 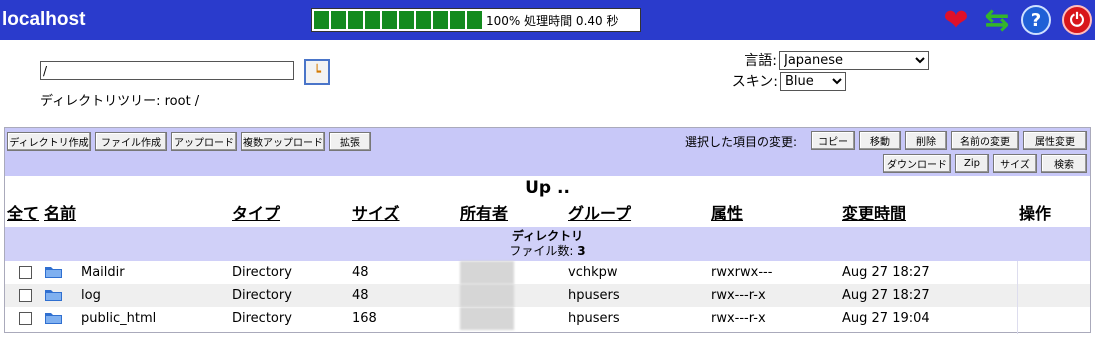 I want to click on rename-button: 名前の変更, so click(x=985, y=140).